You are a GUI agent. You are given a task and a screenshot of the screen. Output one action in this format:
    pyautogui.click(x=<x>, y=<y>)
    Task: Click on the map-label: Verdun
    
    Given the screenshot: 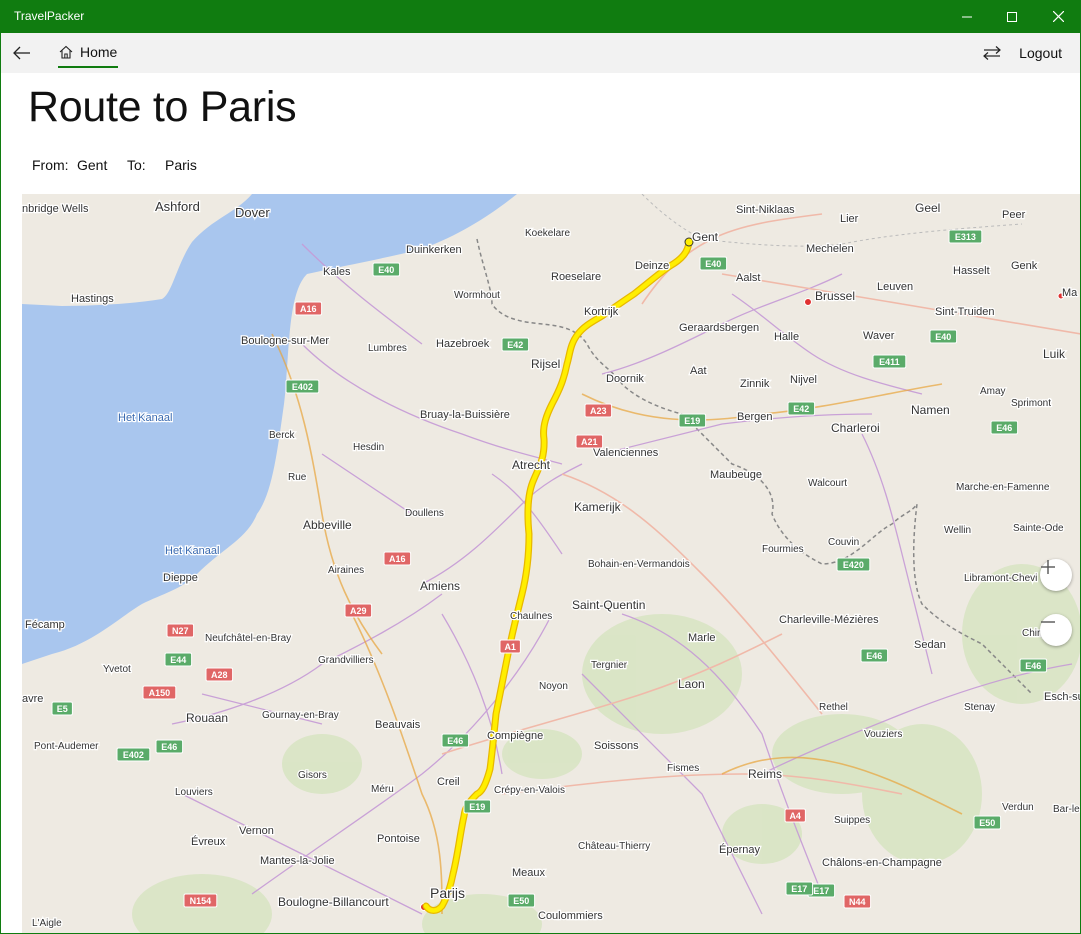 What is the action you would take?
    pyautogui.click(x=1018, y=807)
    